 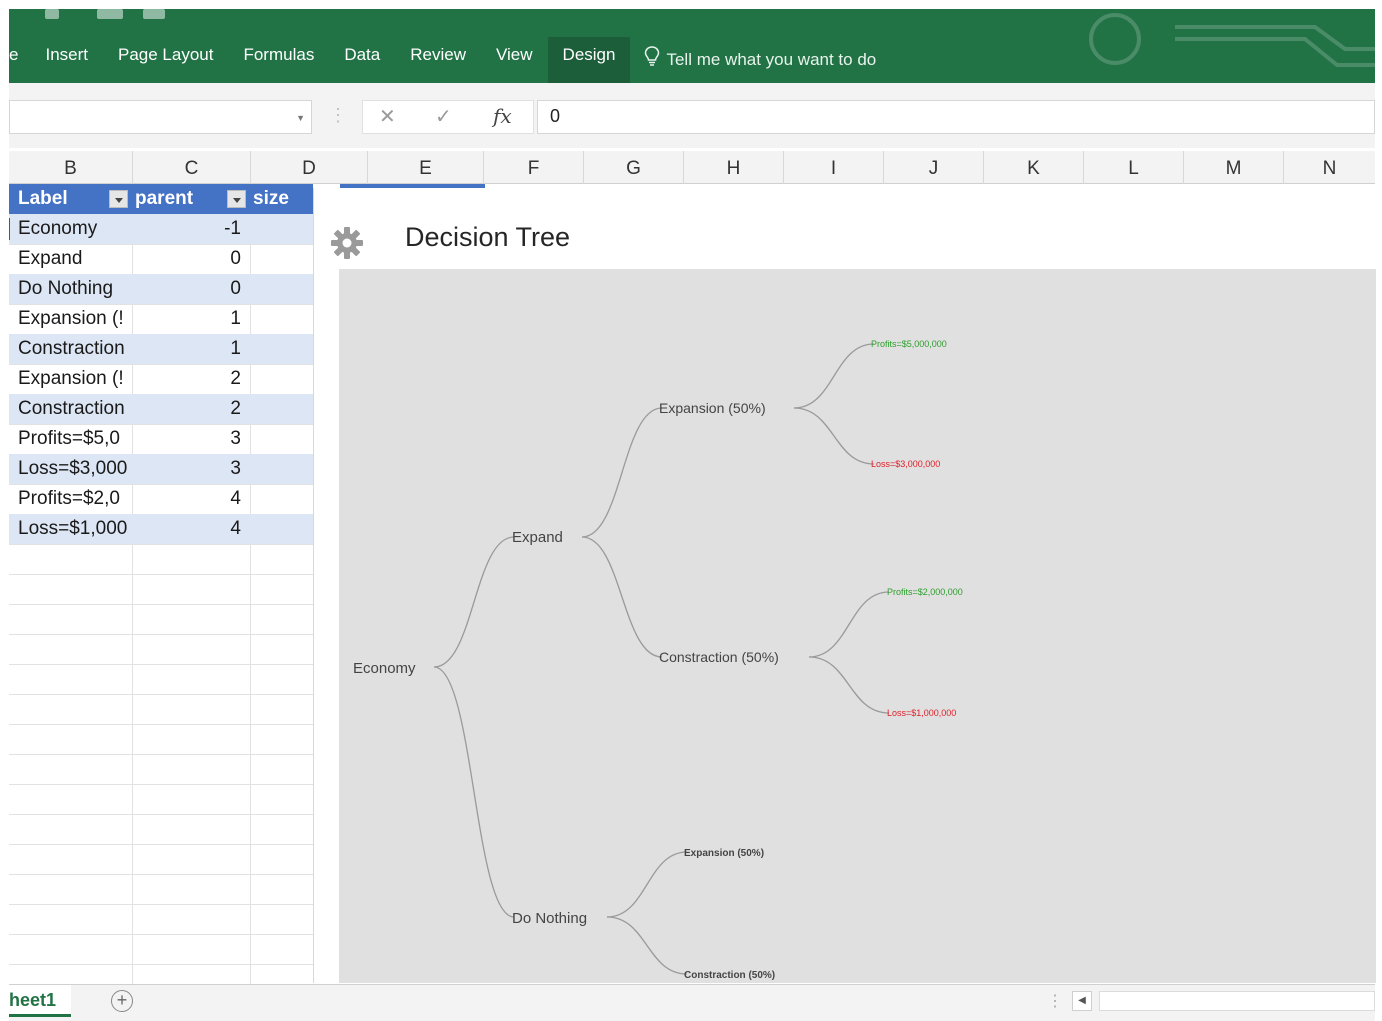 I want to click on chevron-down-icon: ▼, so click(x=300, y=118).